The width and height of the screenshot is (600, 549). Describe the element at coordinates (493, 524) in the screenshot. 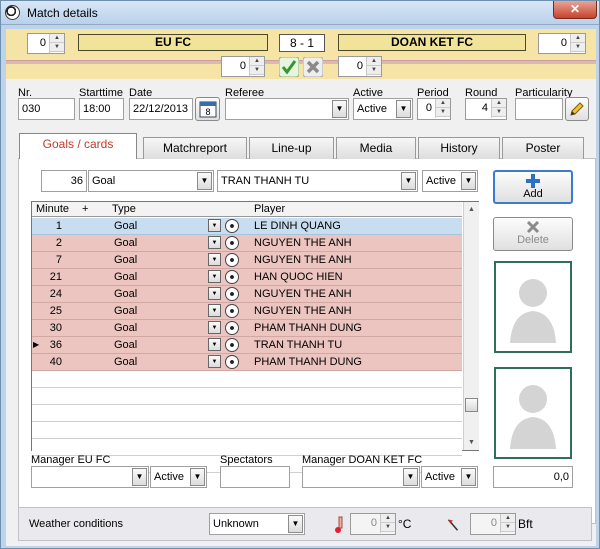

I see `wind-spinner: 0 ▲ ▼` at that location.